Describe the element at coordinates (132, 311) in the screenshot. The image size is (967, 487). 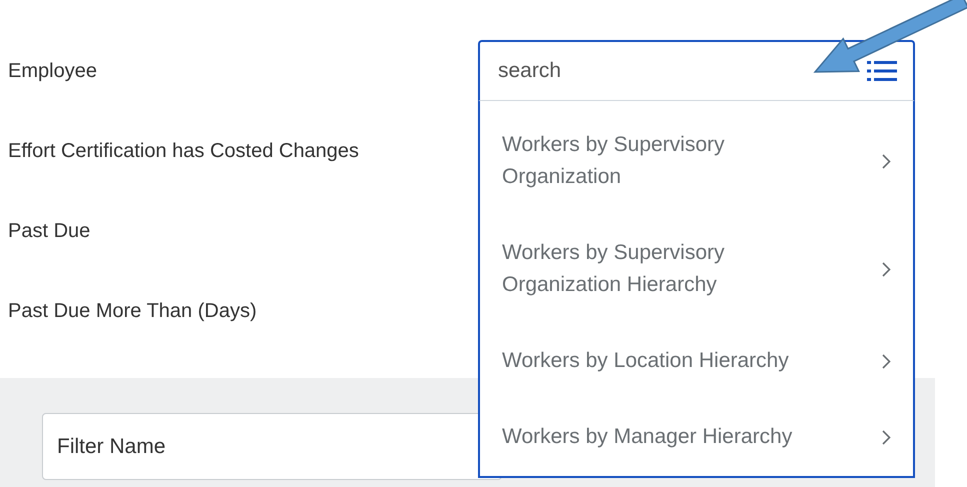
I see `field-label: Past Due More Than (Days)` at that location.